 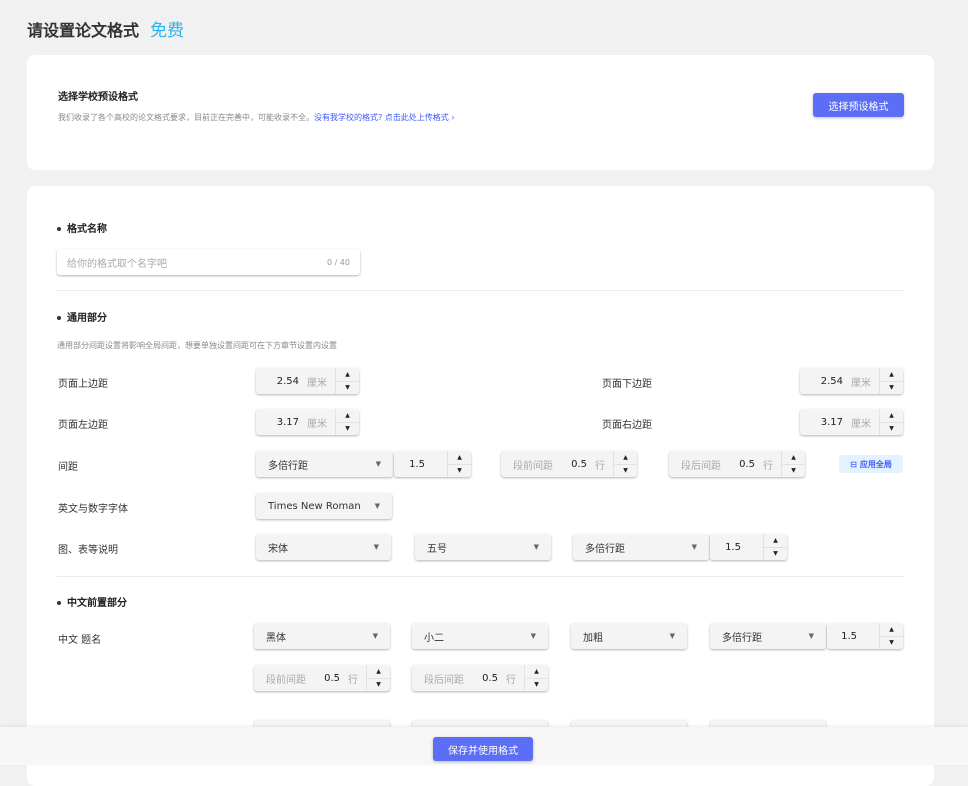 I want to click on title-font-select: 黑体 ▼, so click(x=322, y=636).